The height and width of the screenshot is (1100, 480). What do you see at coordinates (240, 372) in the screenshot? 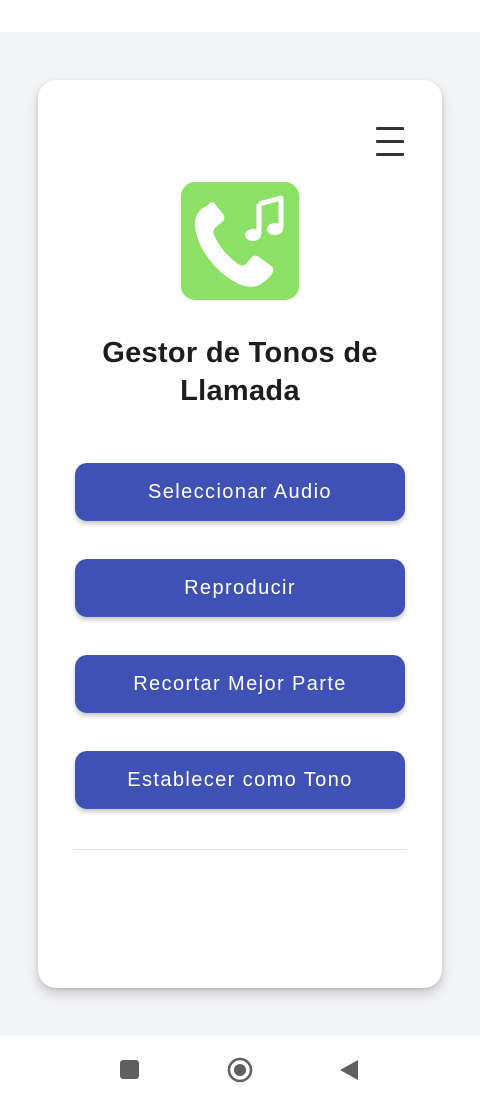
I see `page-title: Gestor de Tonos de Llamada` at bounding box center [240, 372].